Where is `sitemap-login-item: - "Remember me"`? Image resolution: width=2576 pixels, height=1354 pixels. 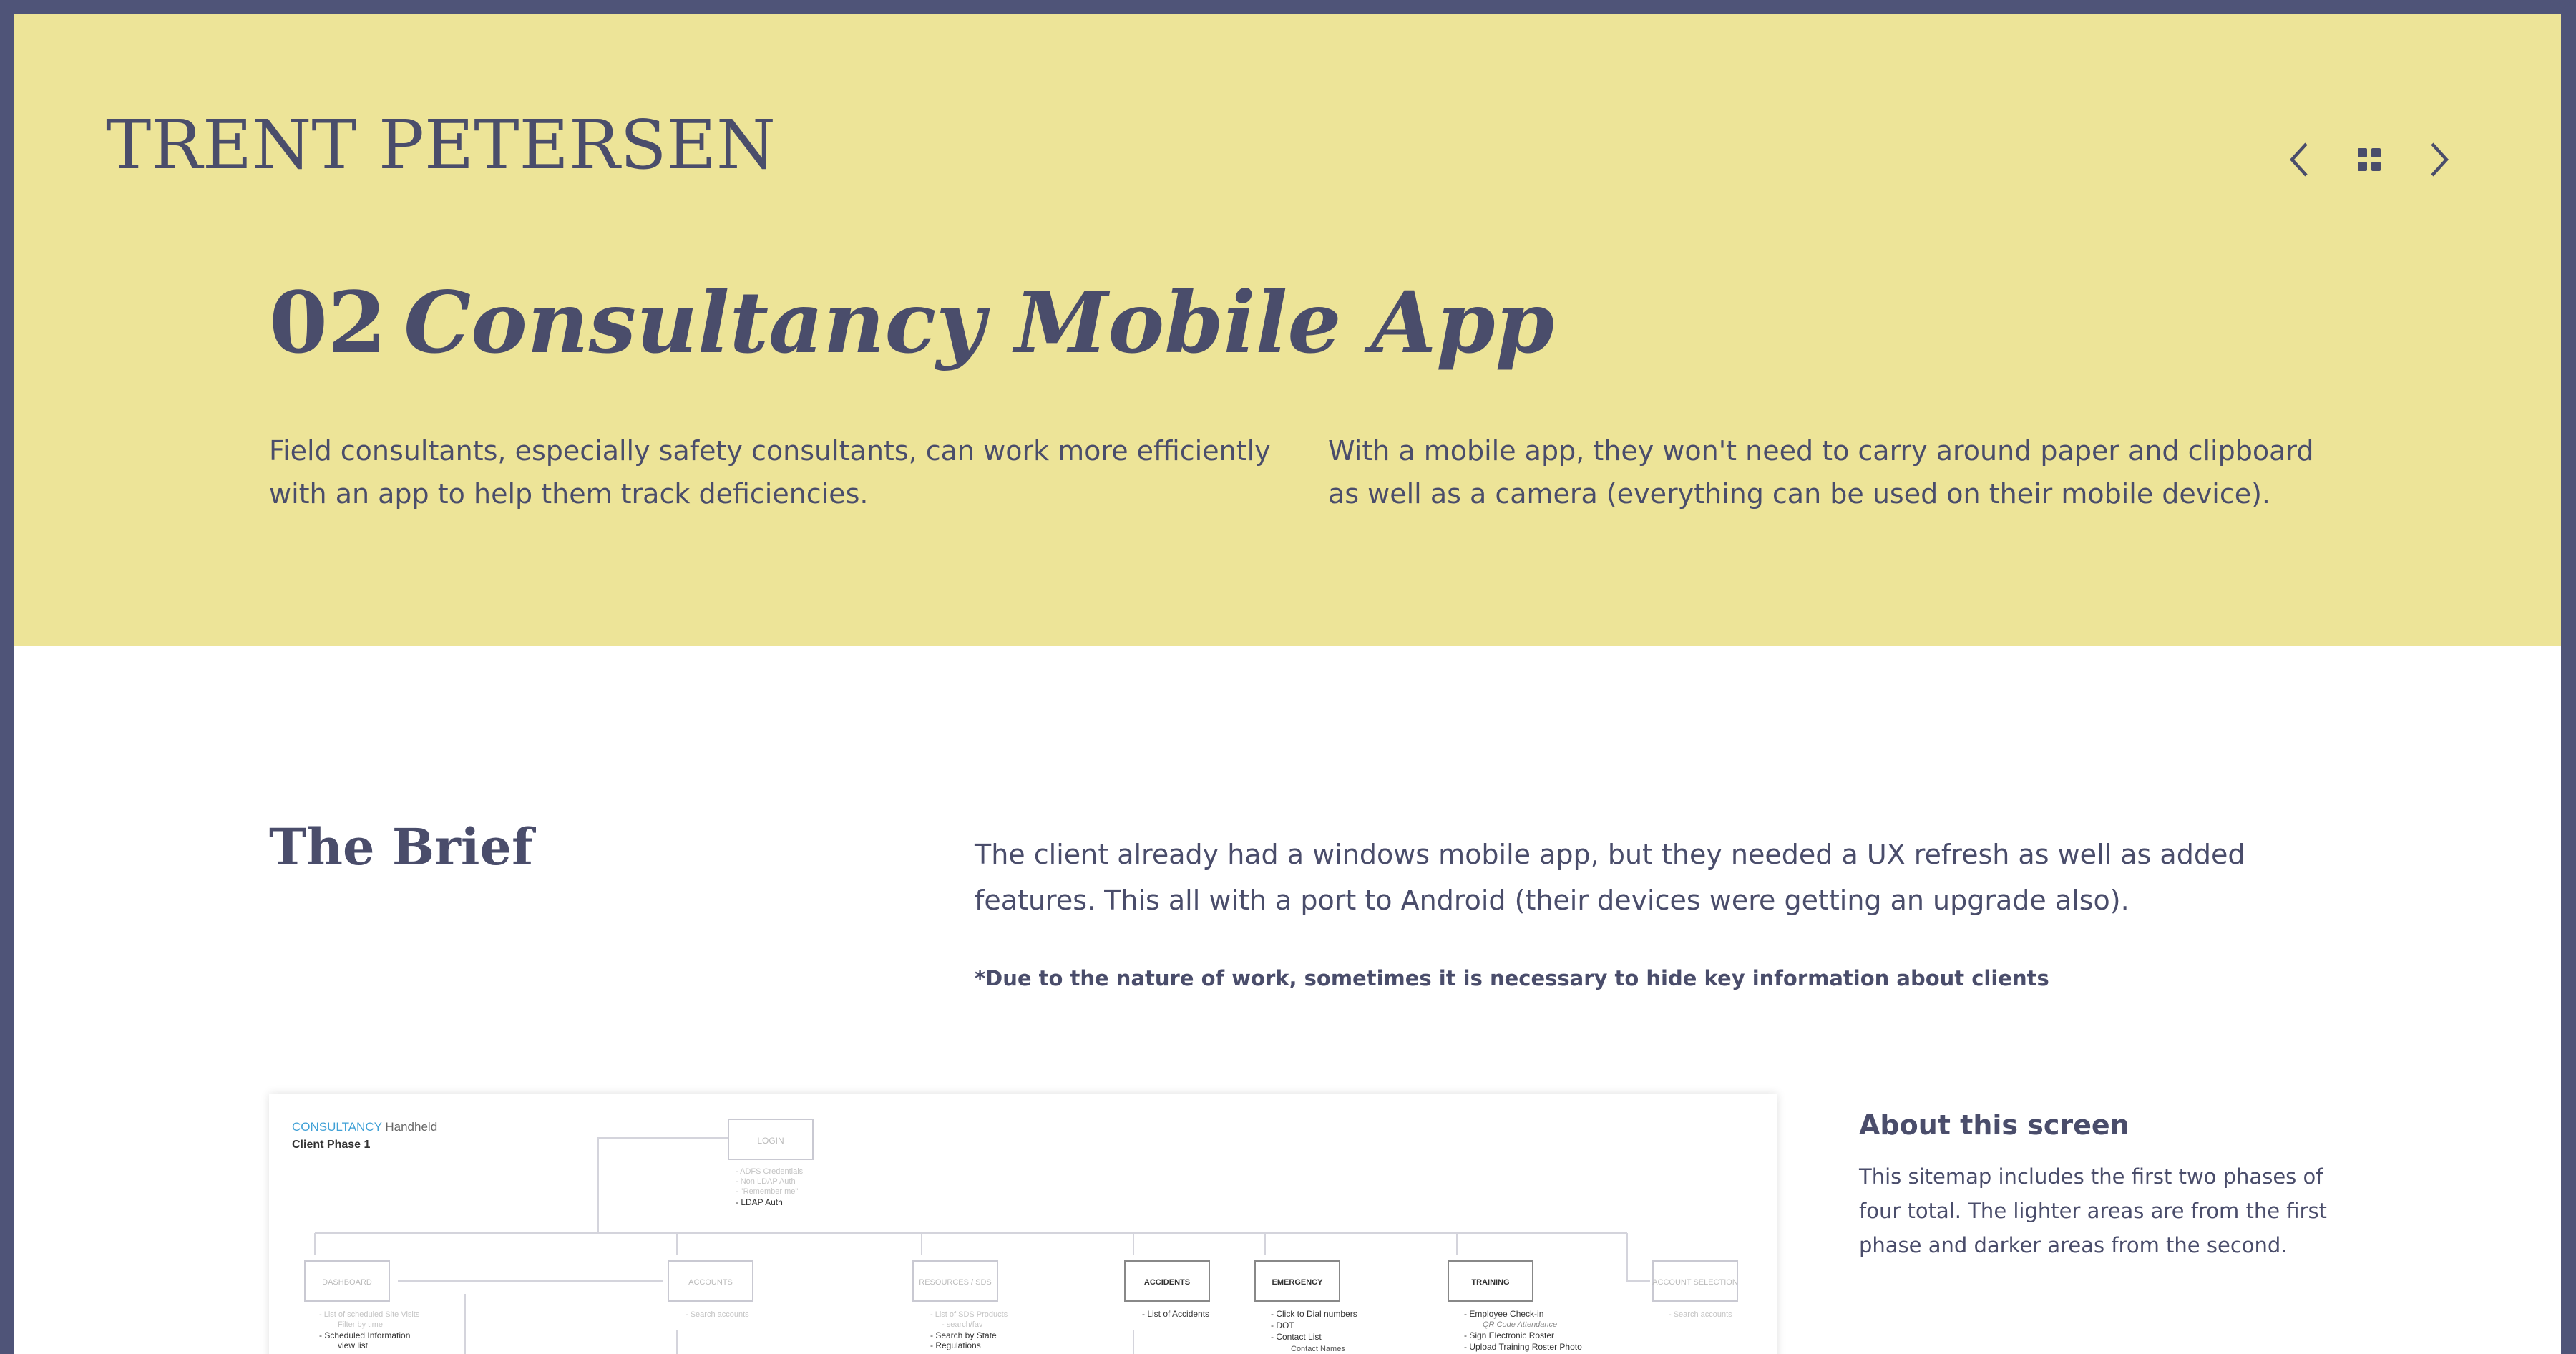
sitemap-login-item: - "Remember me" is located at coordinates (767, 1191).